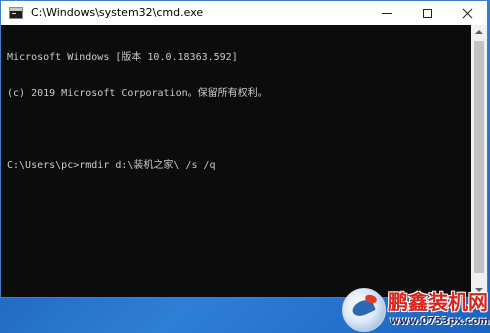  Describe the element at coordinates (137, 93) in the screenshot. I see `console-line-copyright: (c) 2019 Microsoft Corporation。保留所有权利。` at that location.